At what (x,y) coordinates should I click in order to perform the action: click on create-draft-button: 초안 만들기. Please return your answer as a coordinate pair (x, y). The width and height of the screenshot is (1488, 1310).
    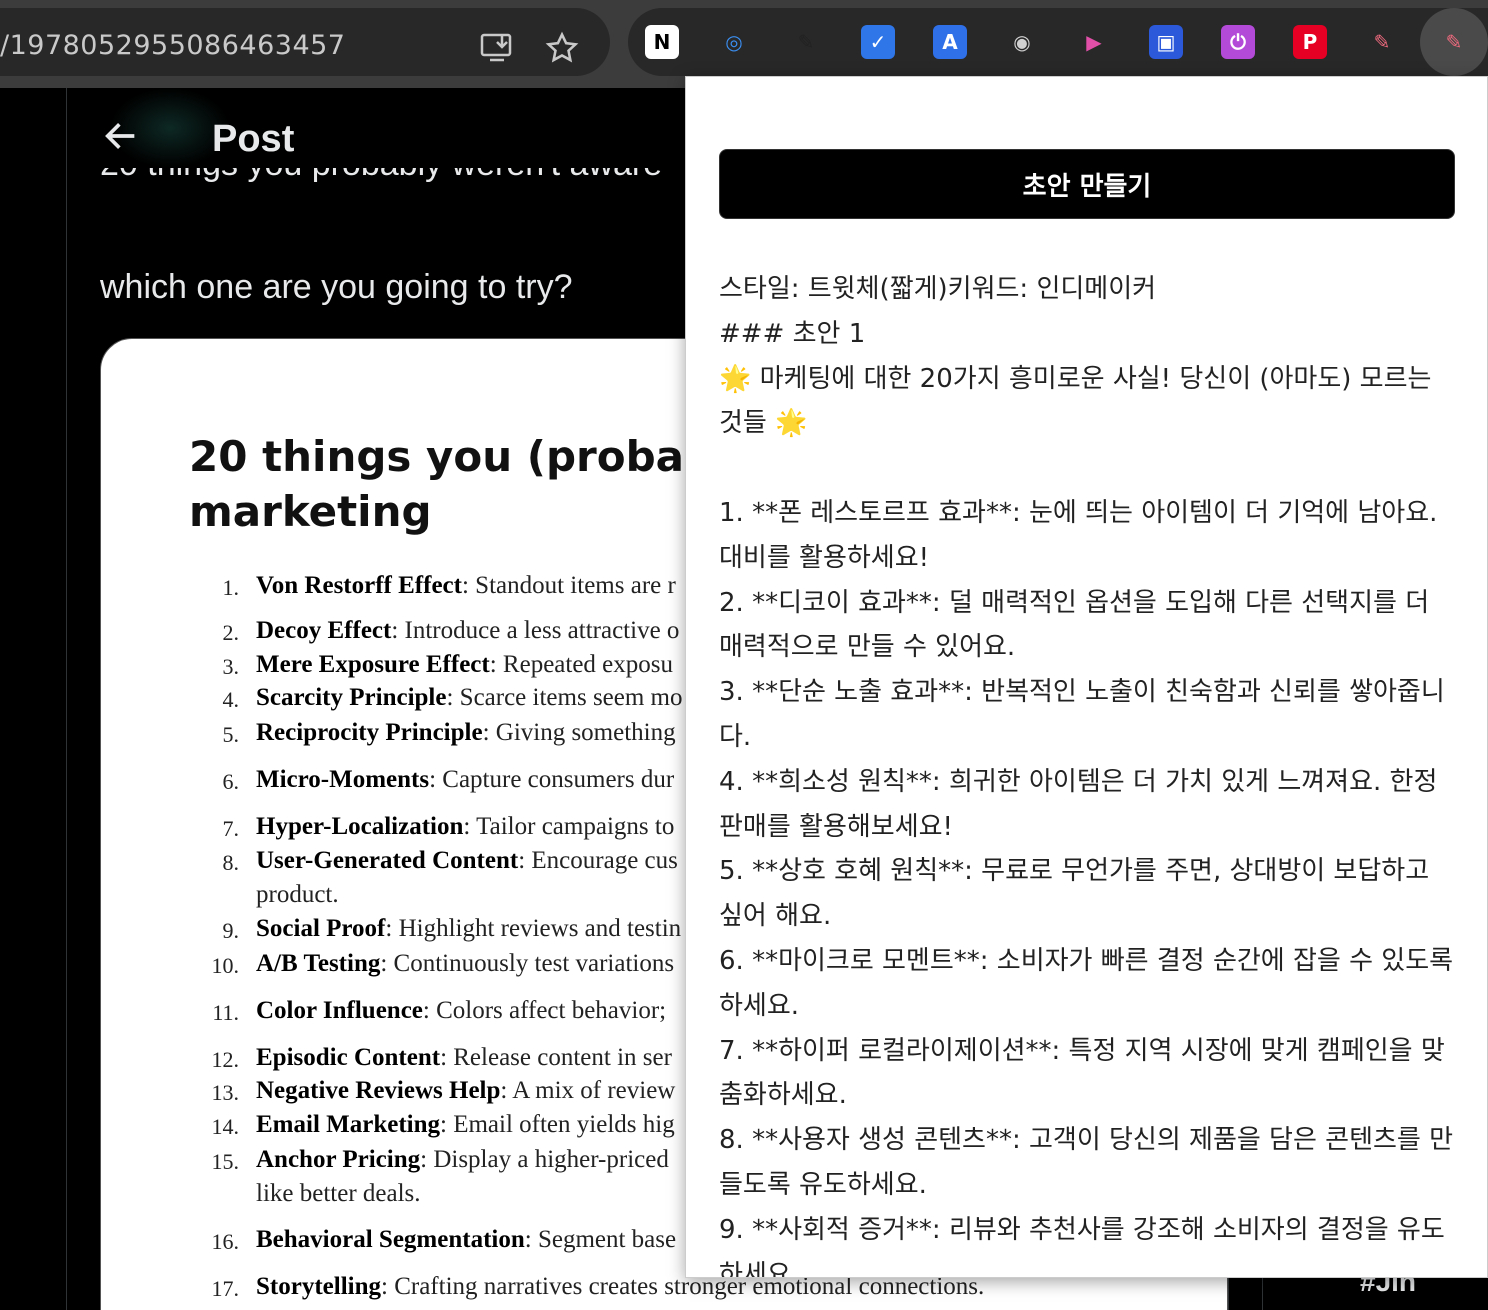
    Looking at the image, I should click on (1087, 184).